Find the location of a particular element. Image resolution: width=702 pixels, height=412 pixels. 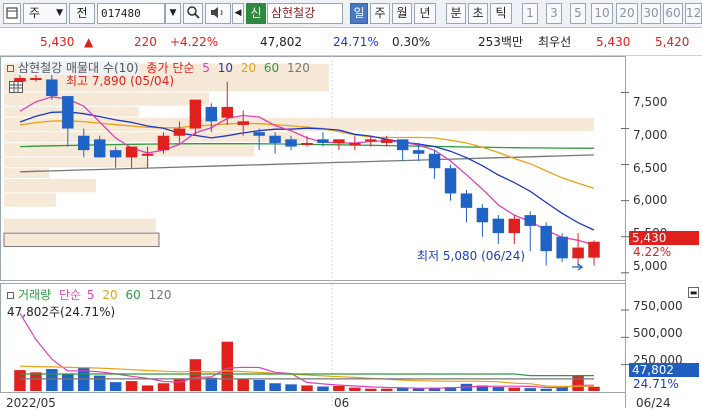

sound-button is located at coordinates (218, 13).